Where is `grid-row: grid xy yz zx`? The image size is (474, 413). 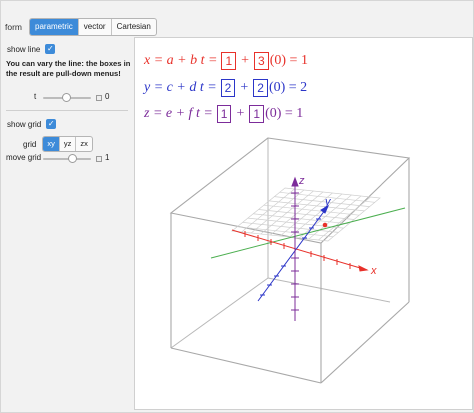 grid-row: grid xy yz zx is located at coordinates (58, 144).